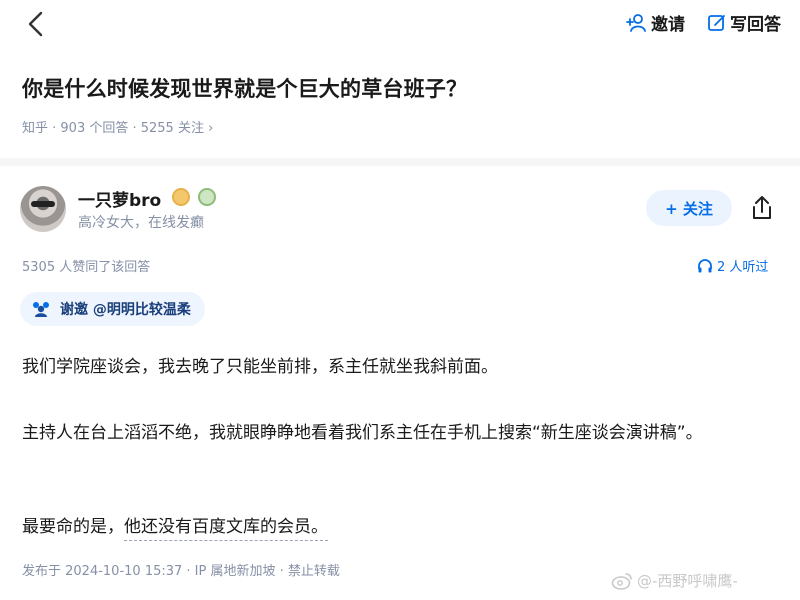  I want to click on back-arrow-icon, so click(35, 24).